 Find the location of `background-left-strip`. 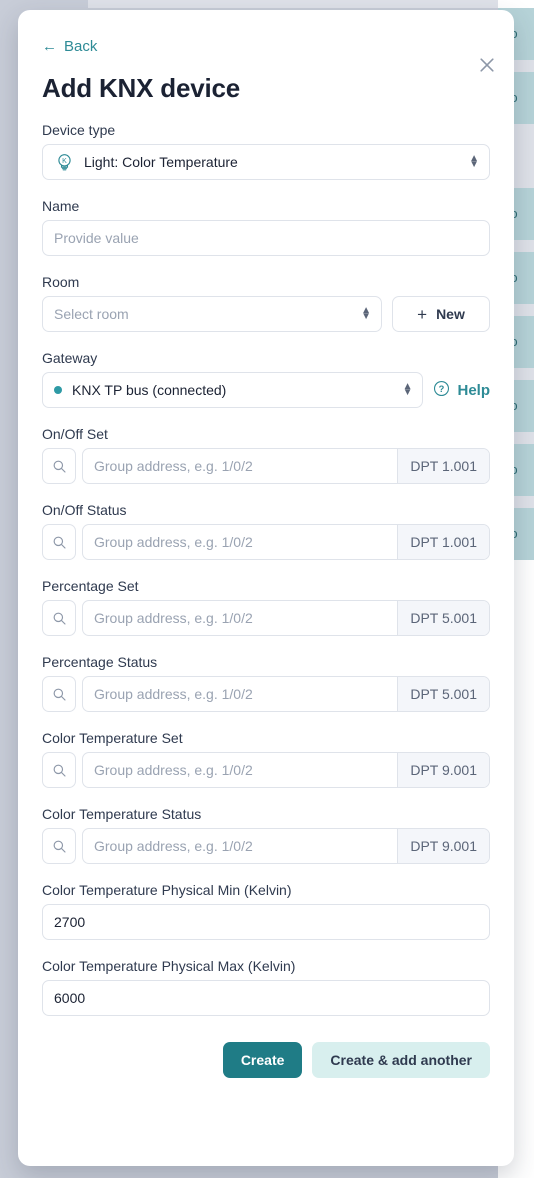

background-left-strip is located at coordinates (9, 589).